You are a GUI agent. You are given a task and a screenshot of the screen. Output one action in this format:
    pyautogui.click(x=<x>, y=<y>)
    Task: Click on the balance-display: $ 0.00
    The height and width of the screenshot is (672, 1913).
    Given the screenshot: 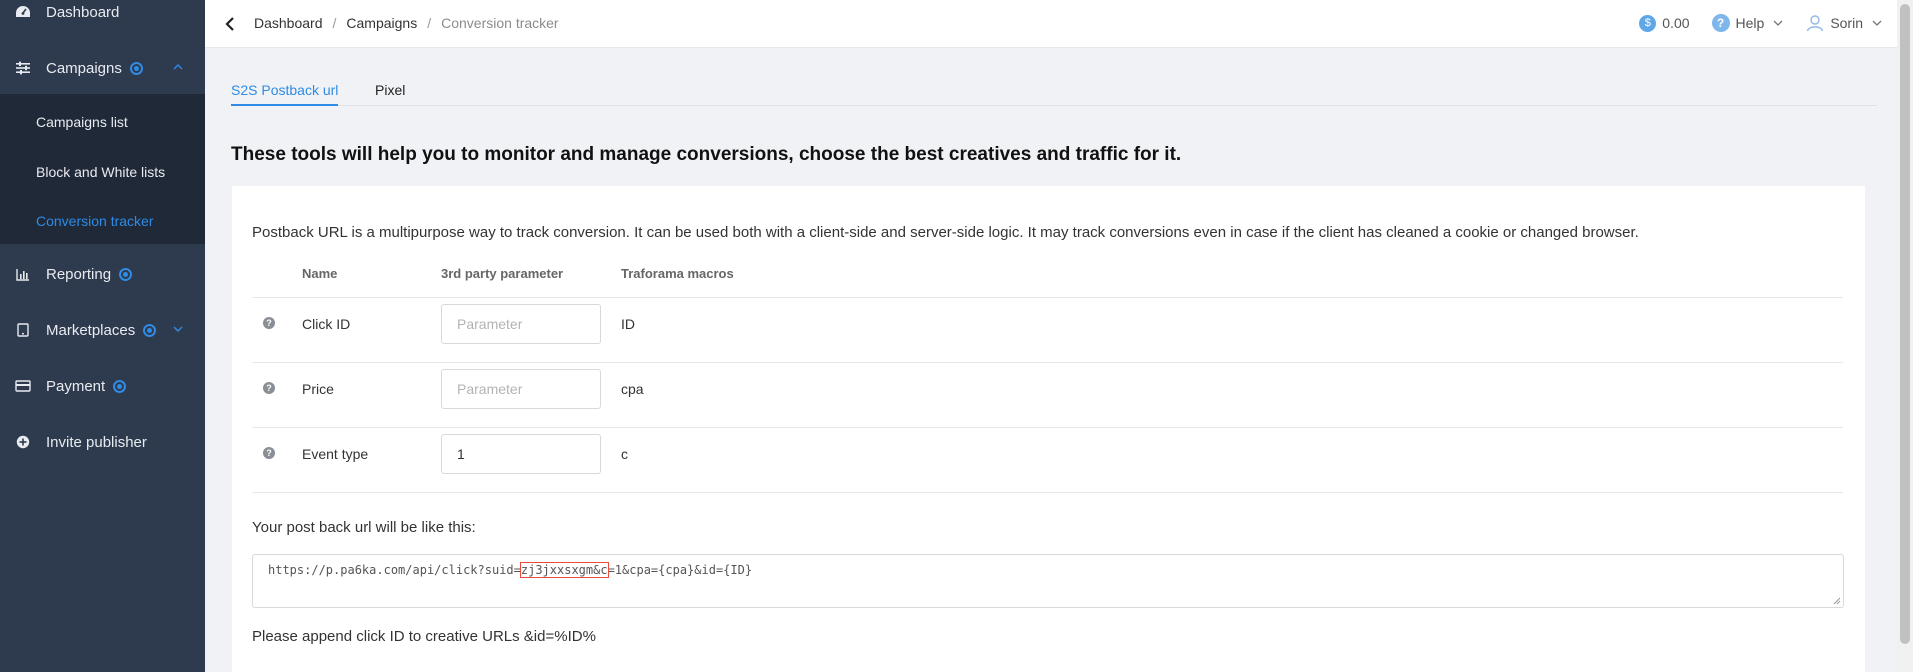 What is the action you would take?
    pyautogui.click(x=1664, y=23)
    